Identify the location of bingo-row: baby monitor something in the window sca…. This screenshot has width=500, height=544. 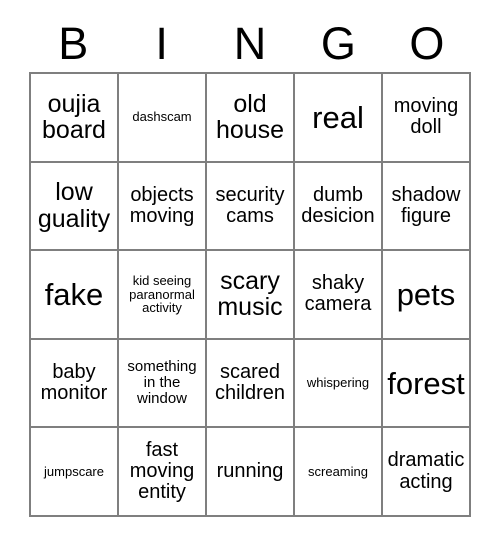
(251, 384).